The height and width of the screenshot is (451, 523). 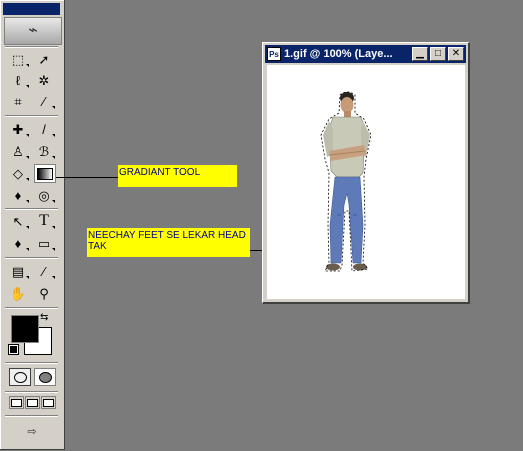 I want to click on head, so click(x=347, y=105).